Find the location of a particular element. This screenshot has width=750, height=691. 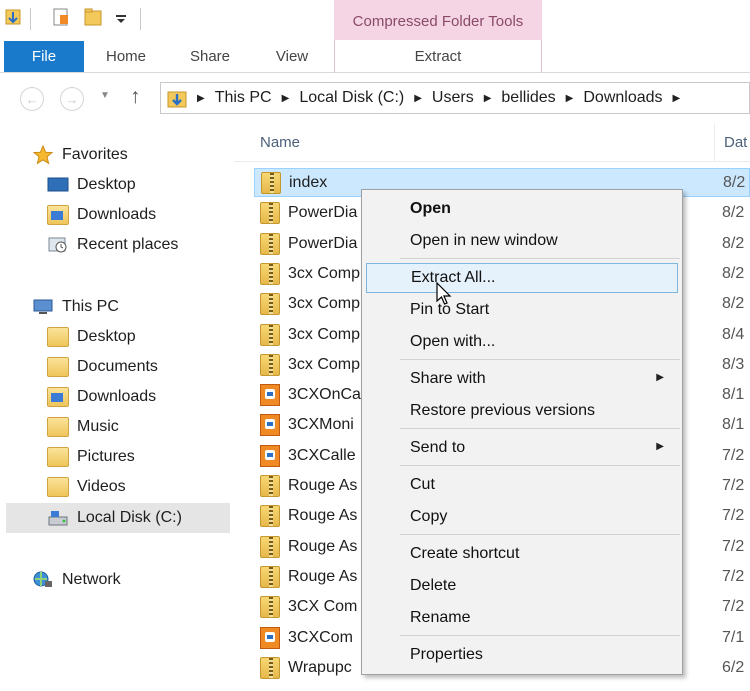

sidebar-item-recent-places: Recent places is located at coordinates (112, 245).